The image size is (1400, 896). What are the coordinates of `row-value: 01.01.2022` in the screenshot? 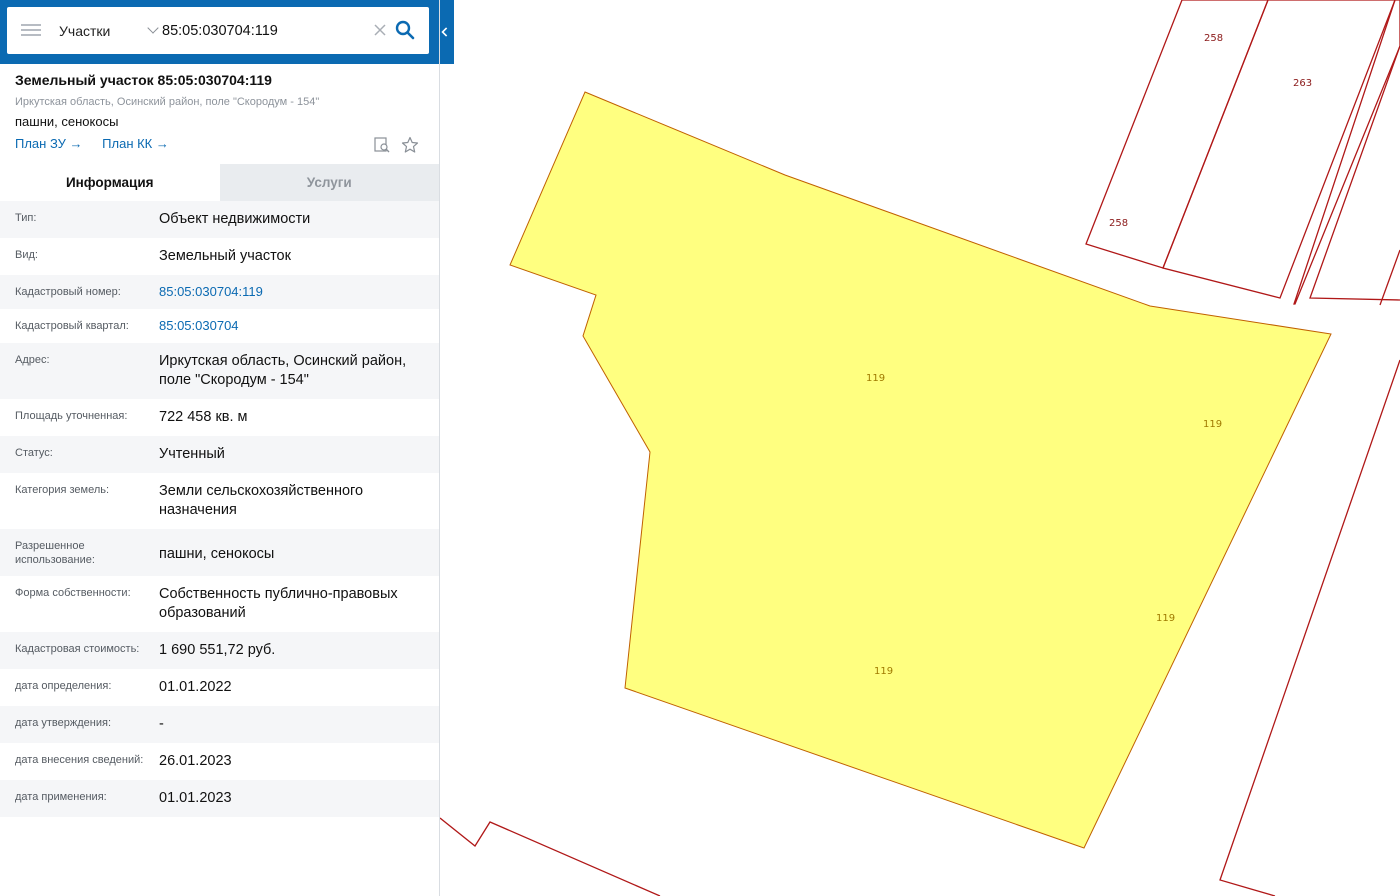 It's located at (195, 687).